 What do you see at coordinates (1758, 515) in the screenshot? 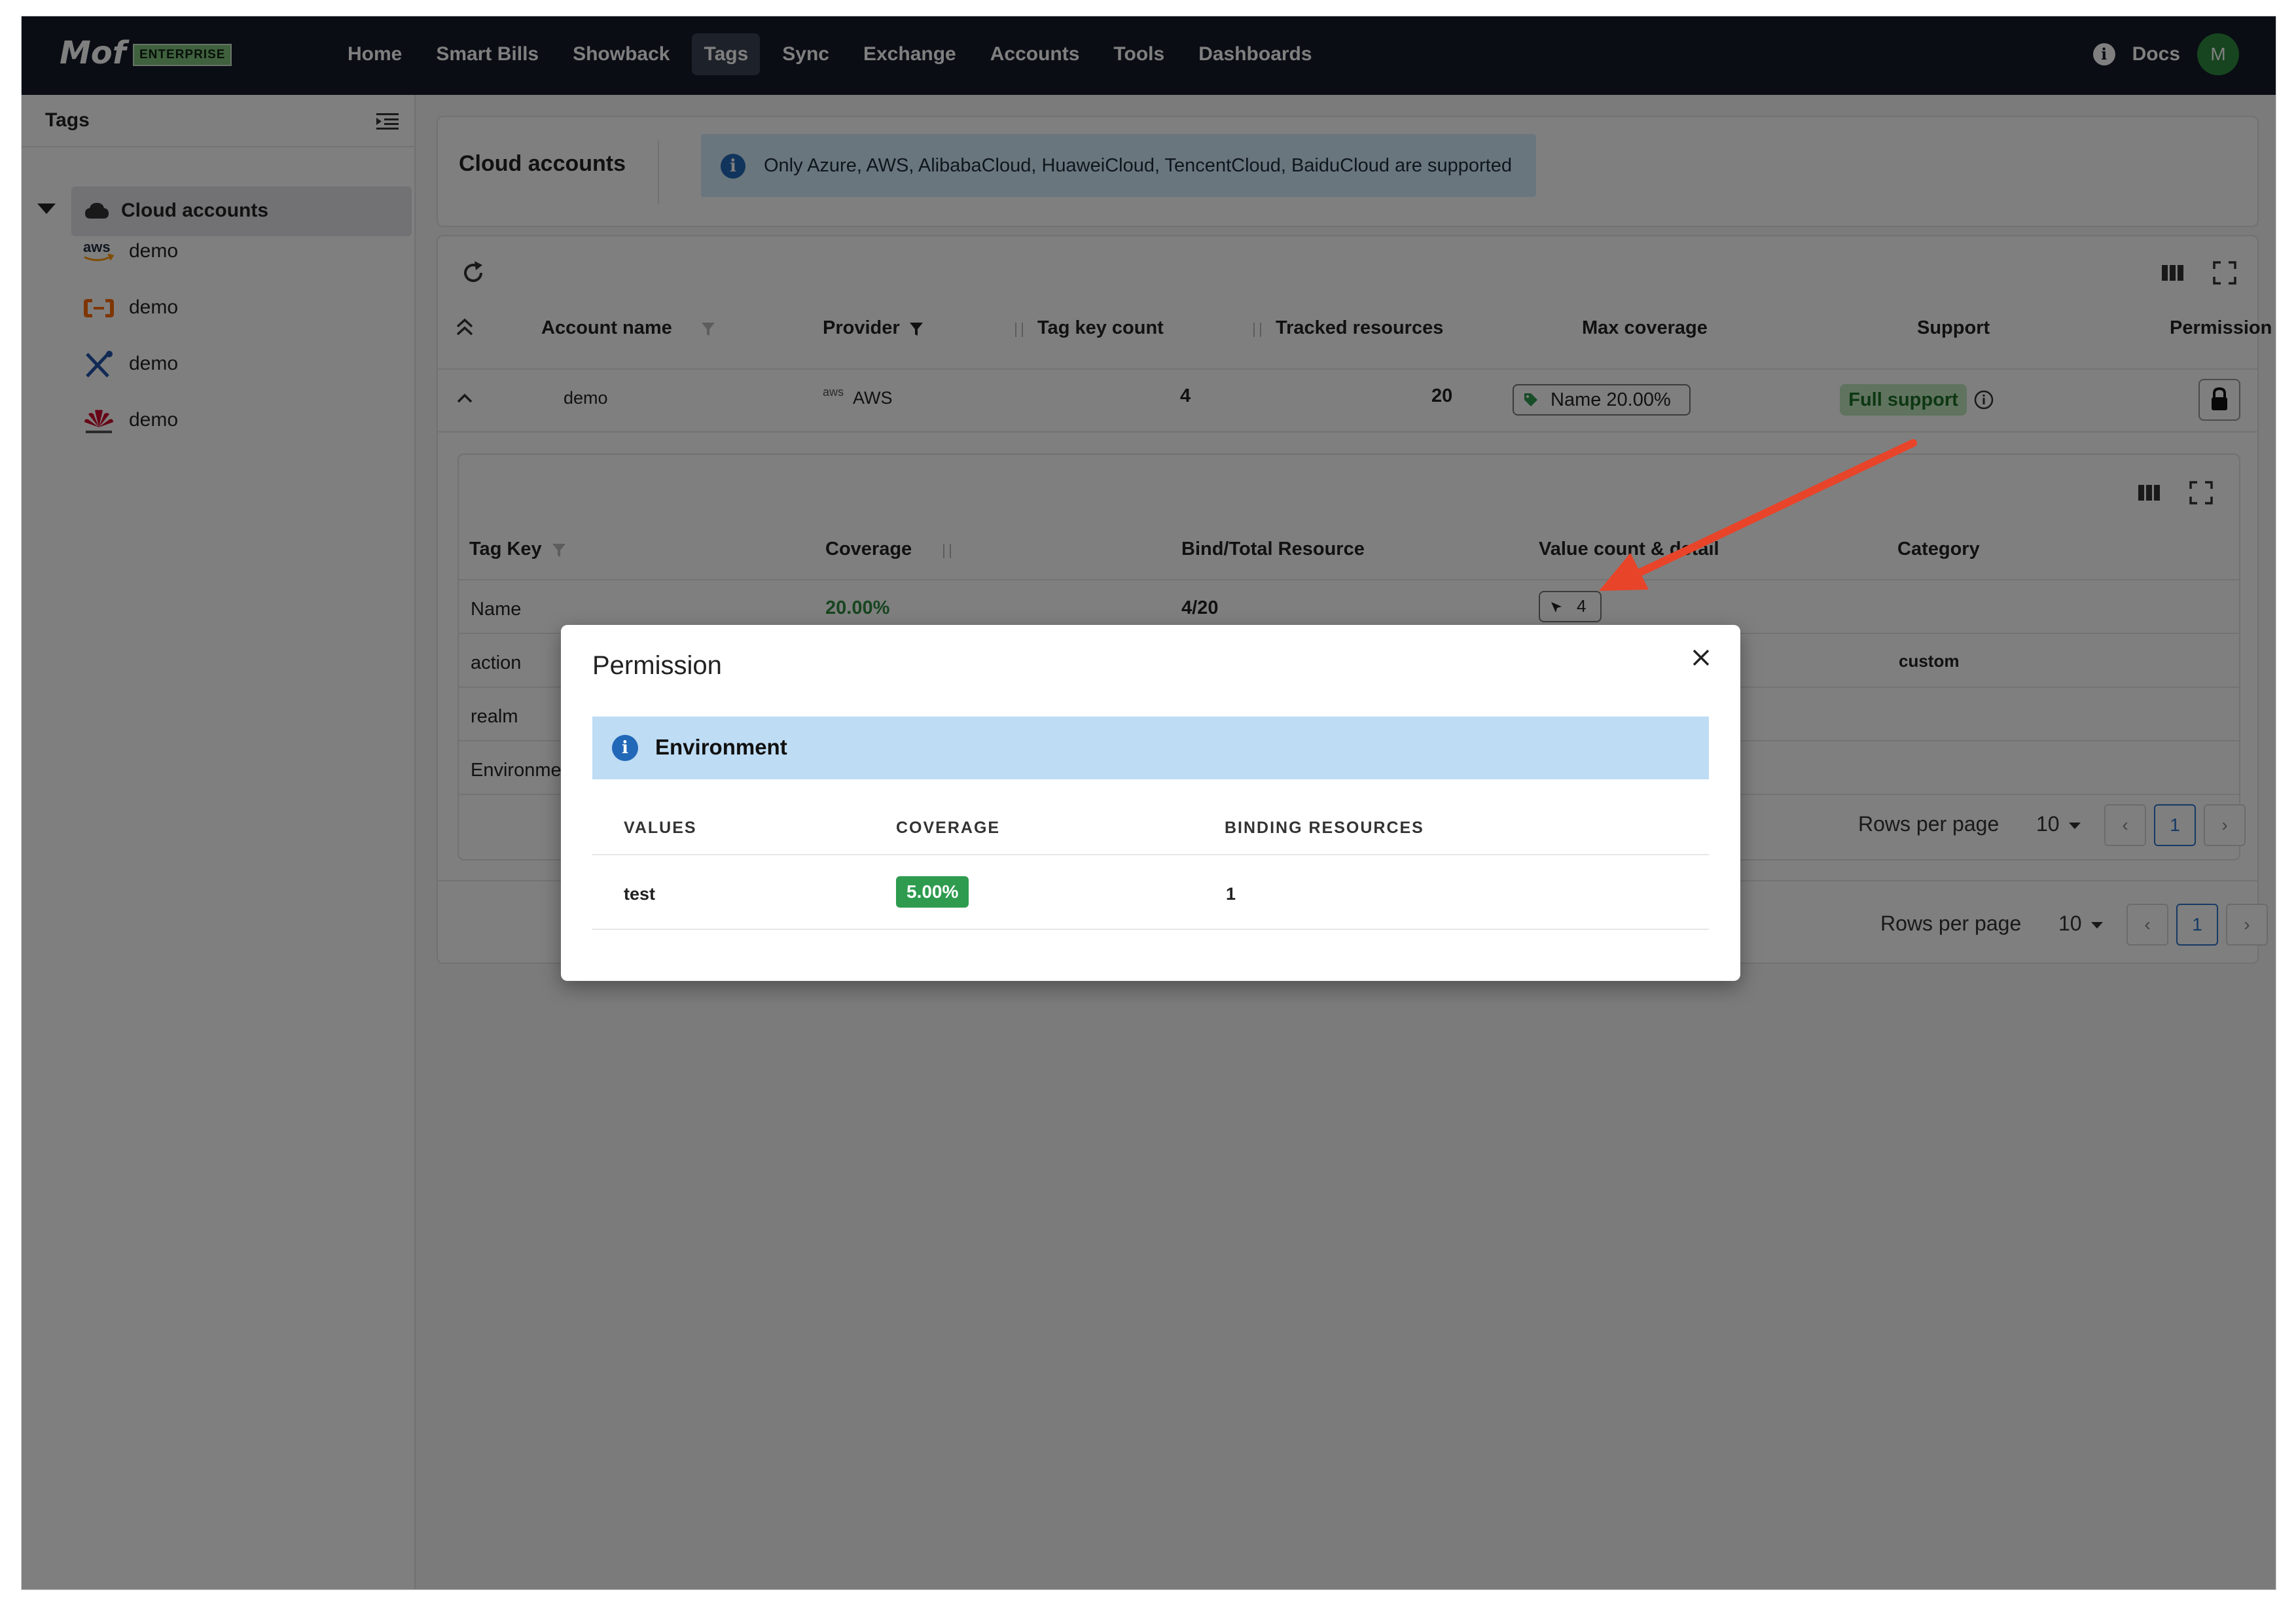
I see `annotation-arrow` at bounding box center [1758, 515].